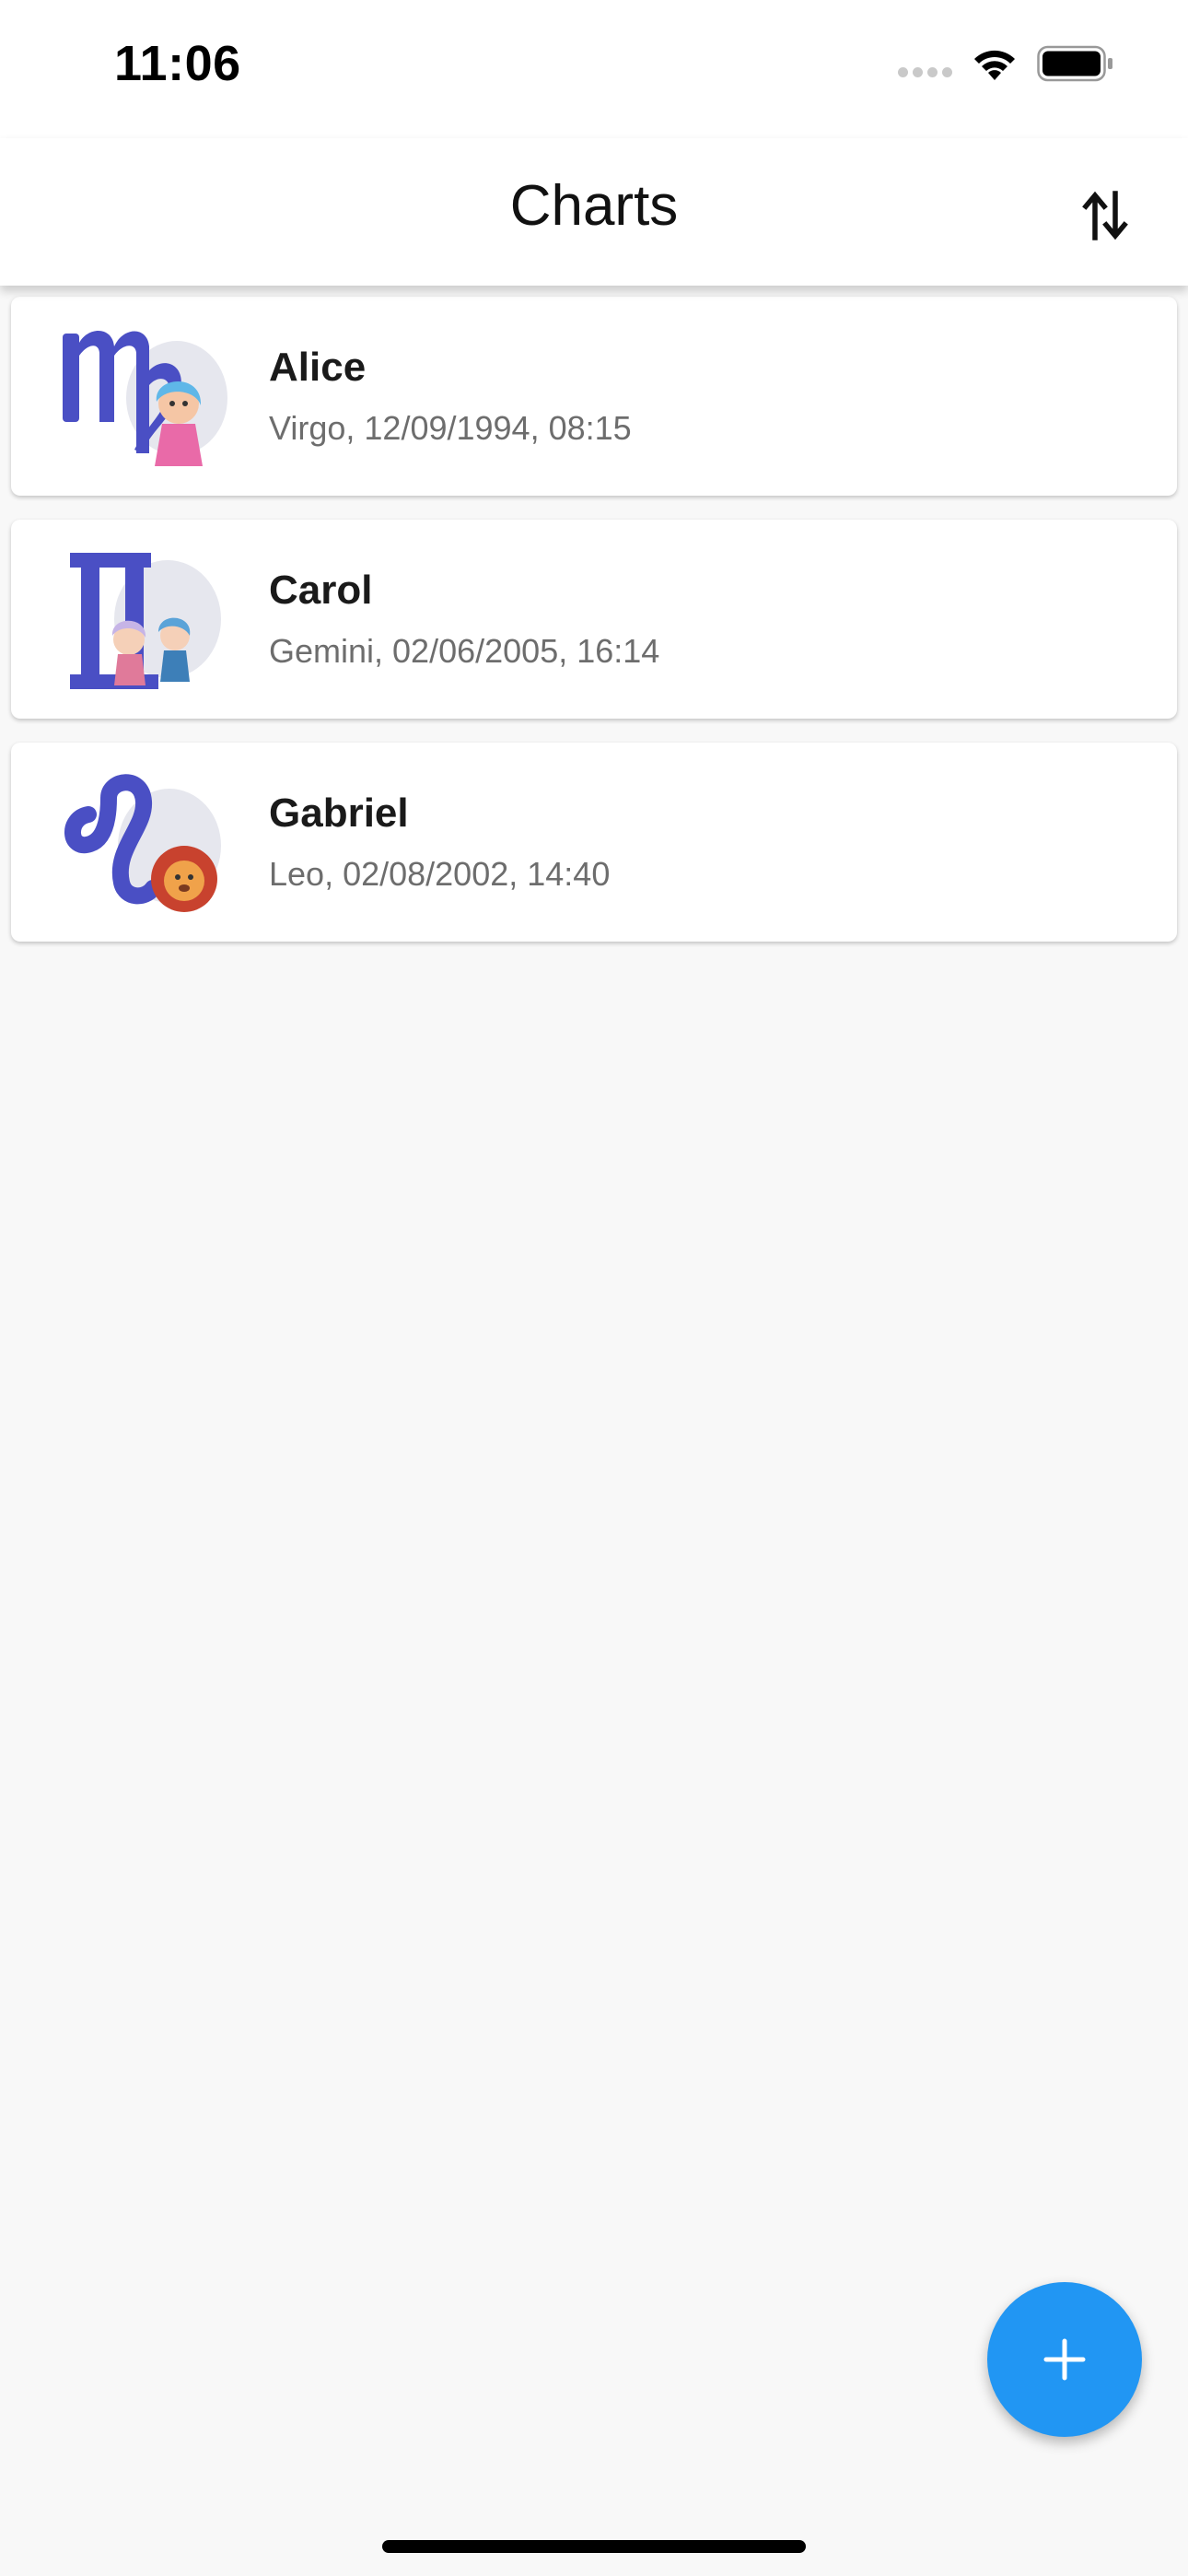 Image resolution: width=1188 pixels, height=2576 pixels. I want to click on status-icons, so click(1006, 63).